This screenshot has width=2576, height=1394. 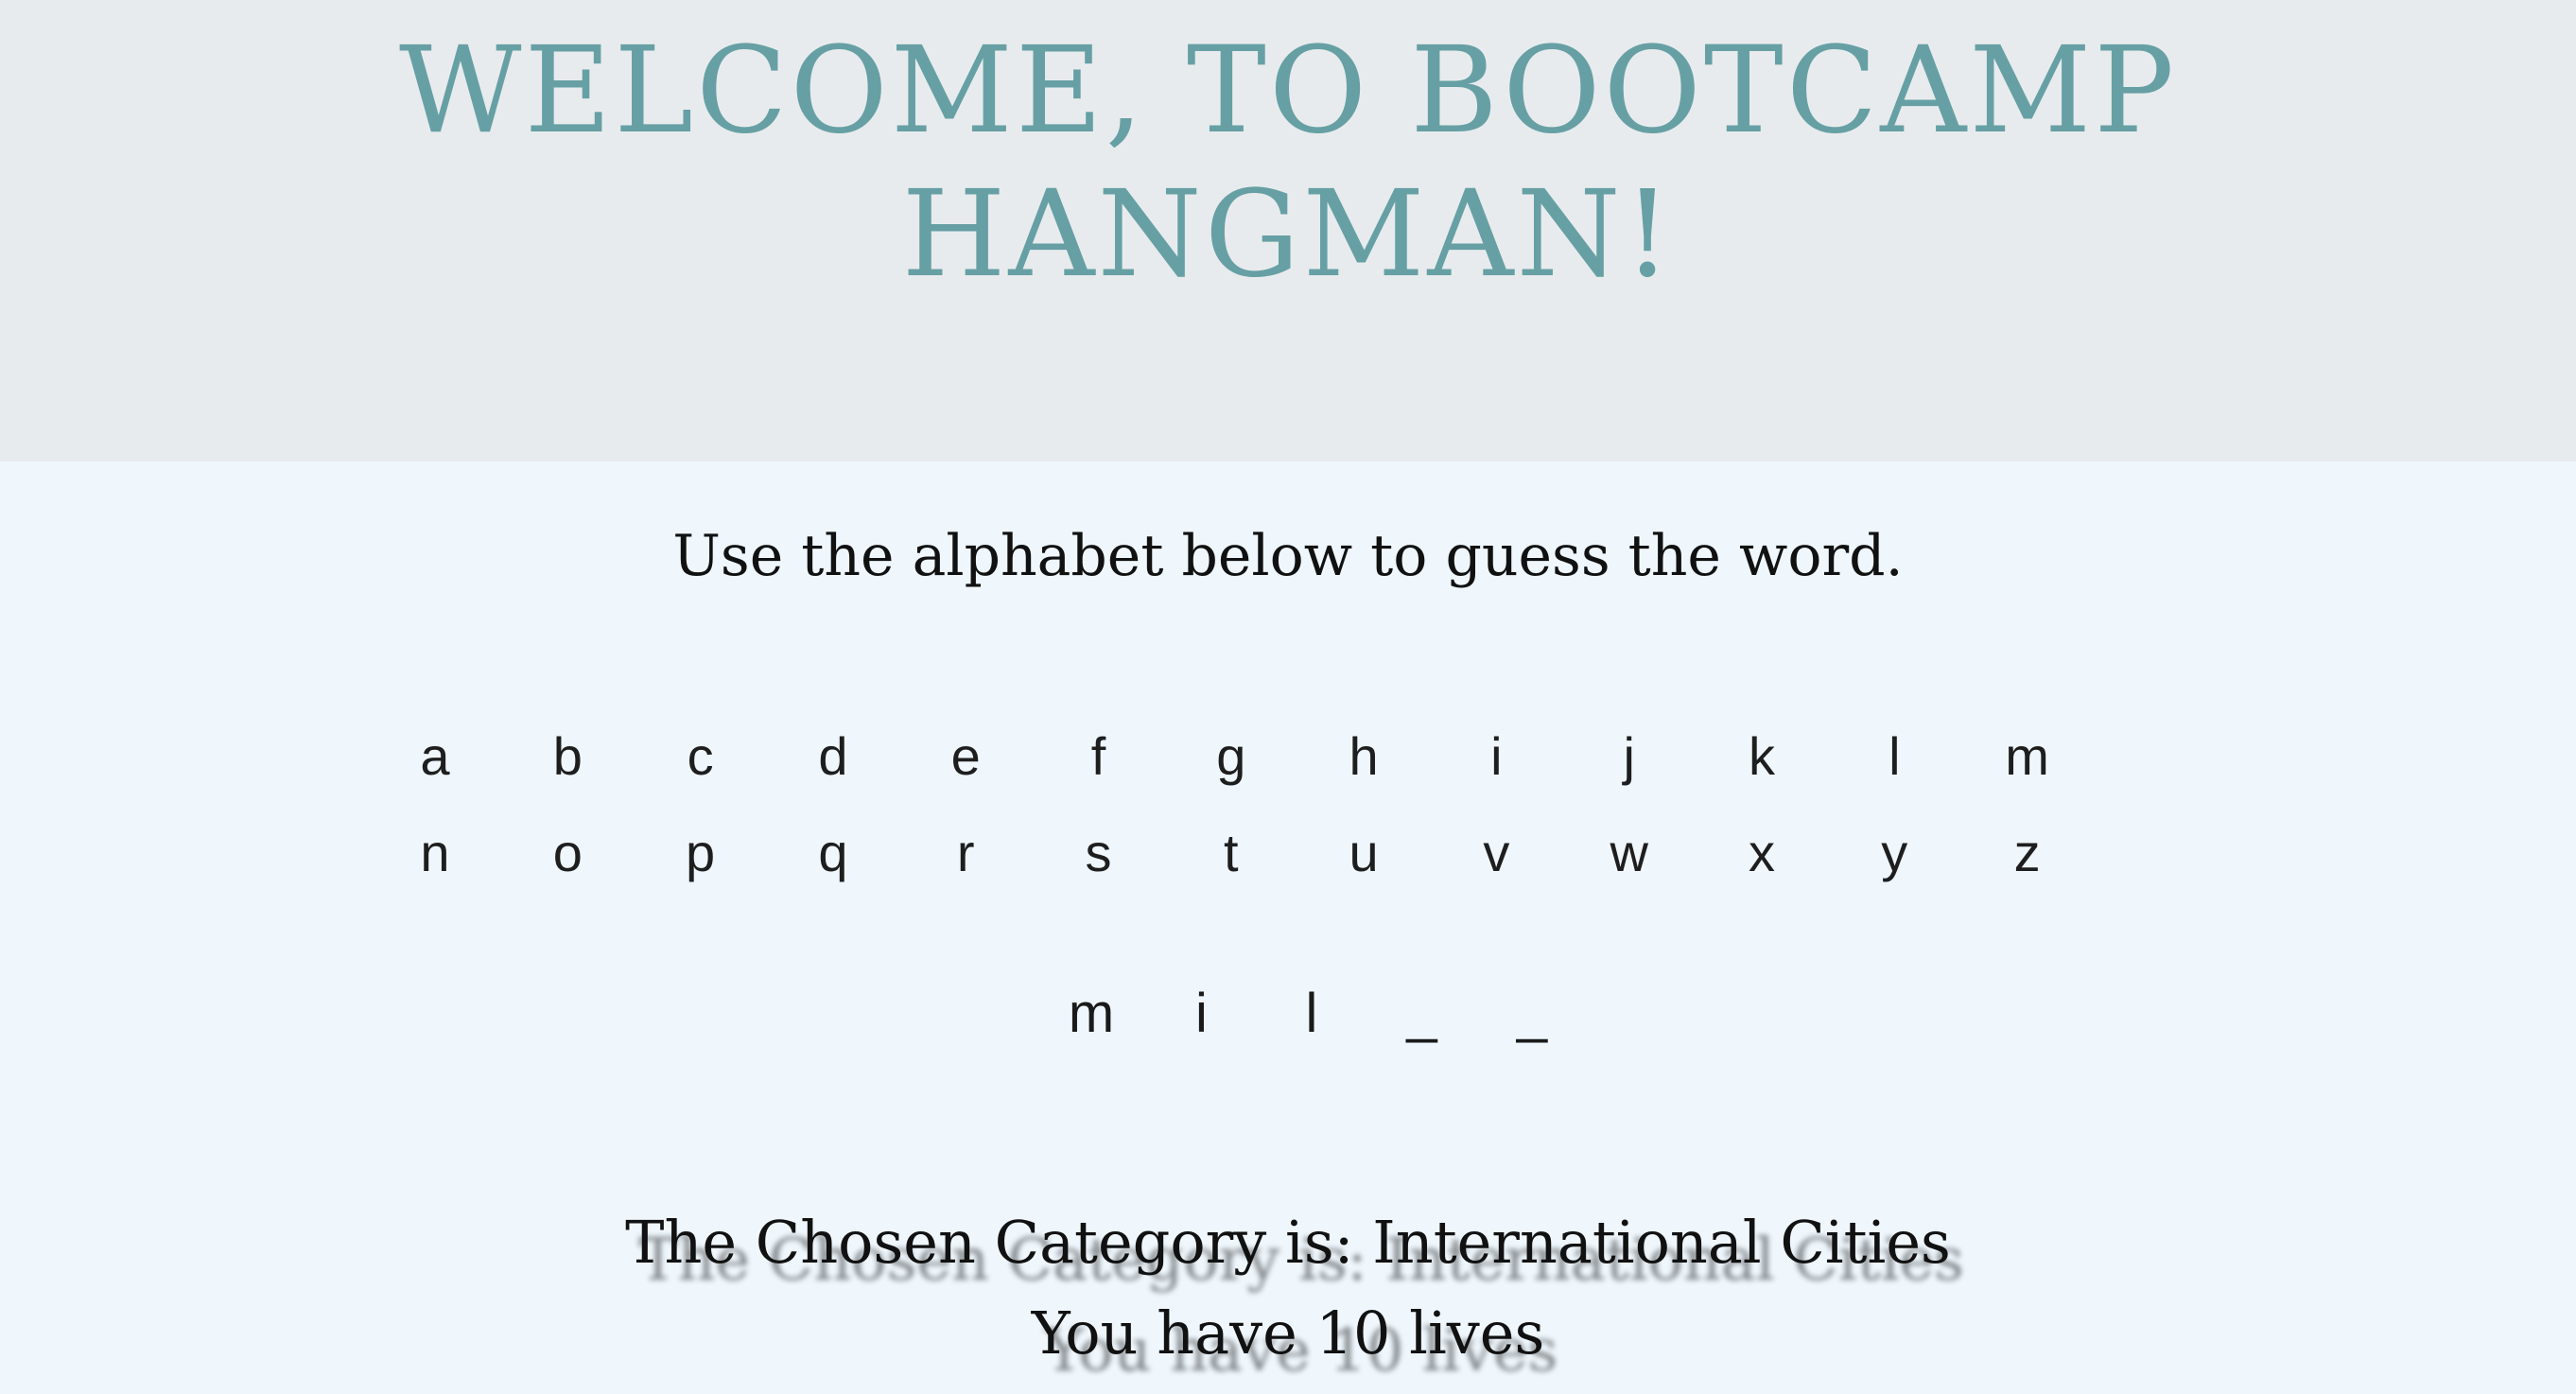 What do you see at coordinates (833, 853) in the screenshot?
I see `letter-button-q: q` at bounding box center [833, 853].